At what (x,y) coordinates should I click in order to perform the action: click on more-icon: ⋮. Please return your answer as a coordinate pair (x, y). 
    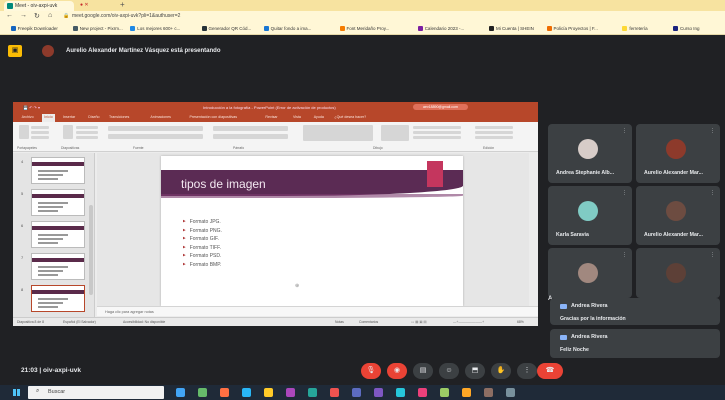
    Looking at the image, I should click on (527, 371).